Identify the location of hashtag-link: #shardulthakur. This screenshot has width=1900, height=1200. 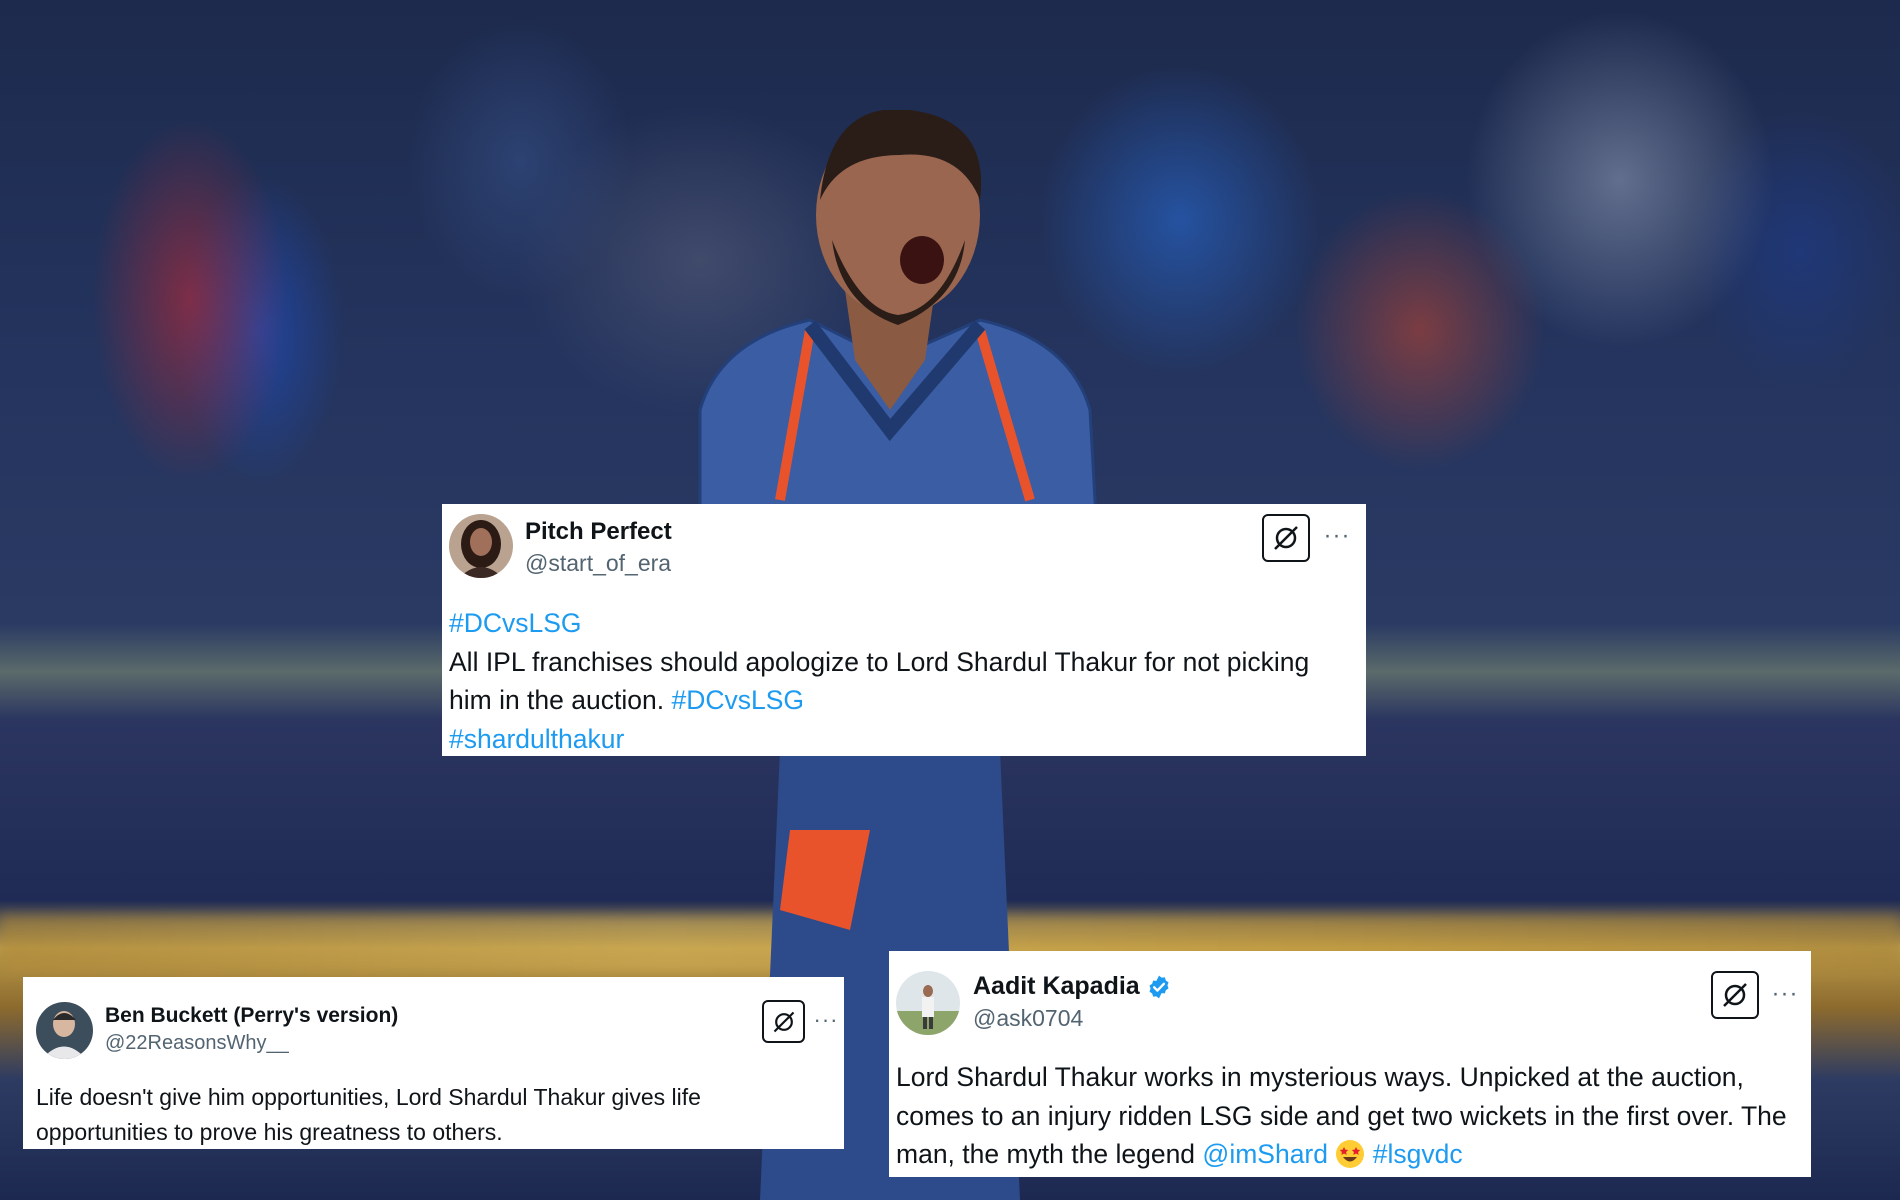
(536, 739).